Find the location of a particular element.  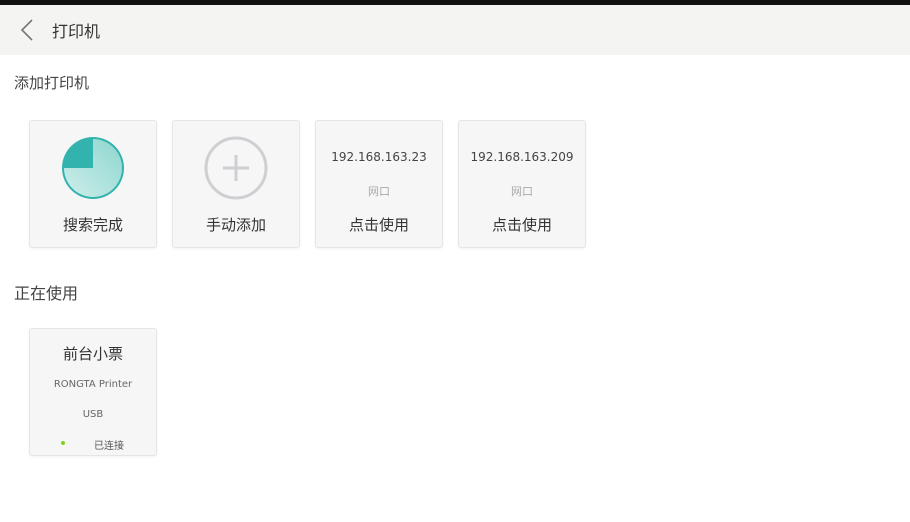

search-progress-icon is located at coordinates (93, 170).